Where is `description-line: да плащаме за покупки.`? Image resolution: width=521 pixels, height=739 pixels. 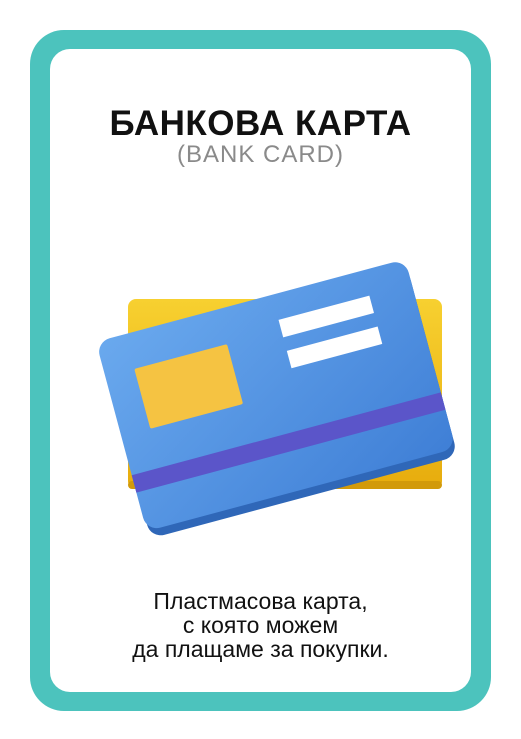 description-line: да плащаме за покупки. is located at coordinates (260, 649).